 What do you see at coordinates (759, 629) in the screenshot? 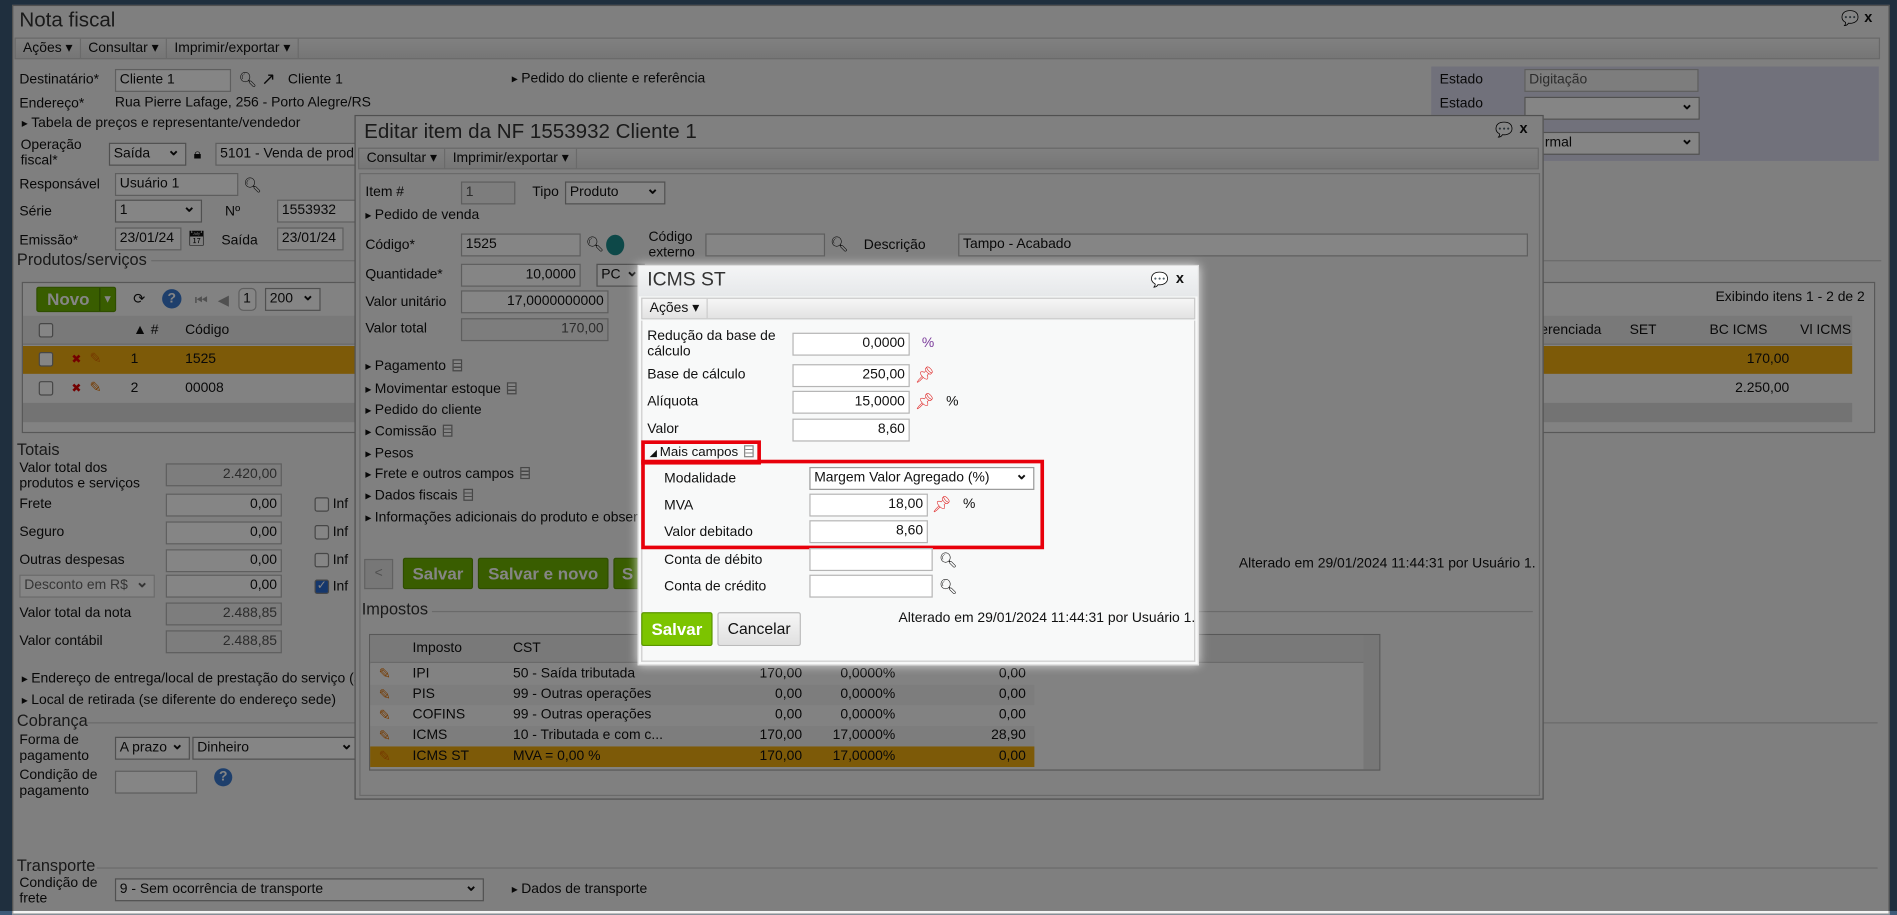
I see `icms-cancelar-button: Cancelar` at bounding box center [759, 629].